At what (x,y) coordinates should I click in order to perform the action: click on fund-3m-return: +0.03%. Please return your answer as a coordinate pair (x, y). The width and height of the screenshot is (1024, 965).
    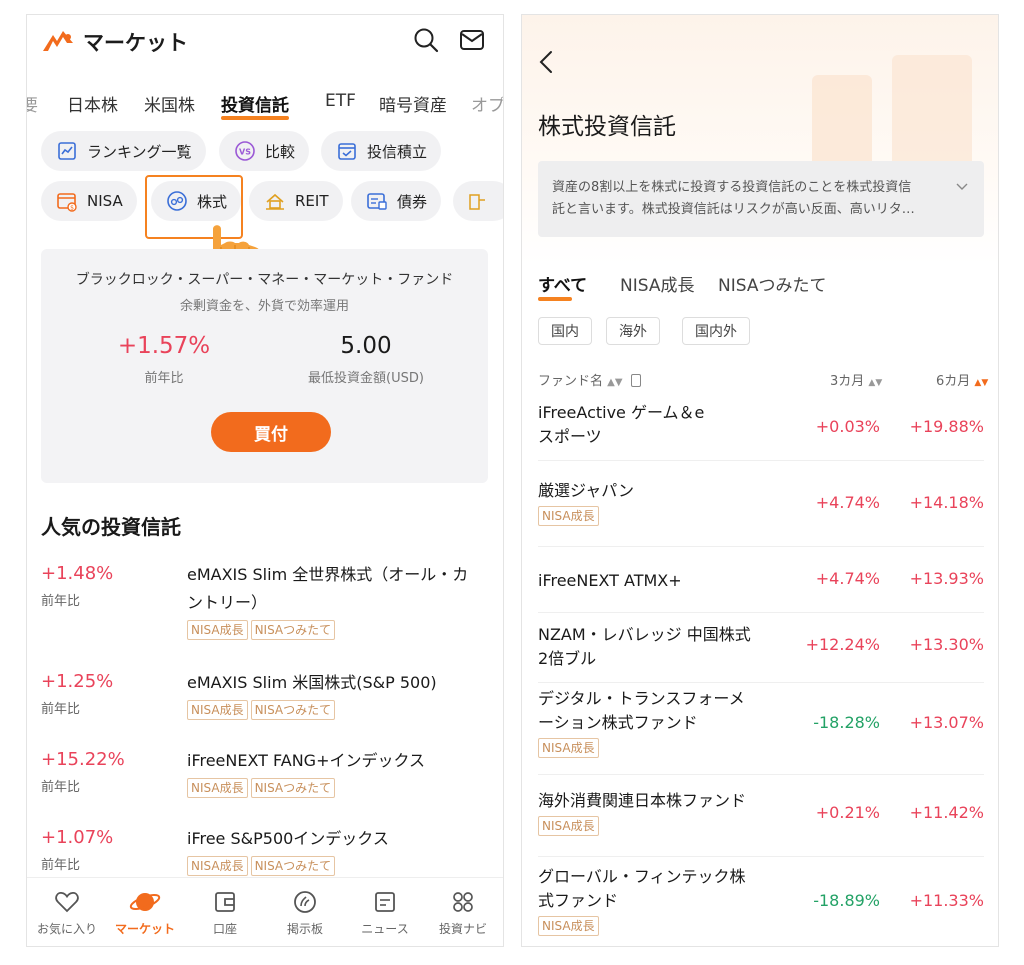
    Looking at the image, I should click on (847, 426).